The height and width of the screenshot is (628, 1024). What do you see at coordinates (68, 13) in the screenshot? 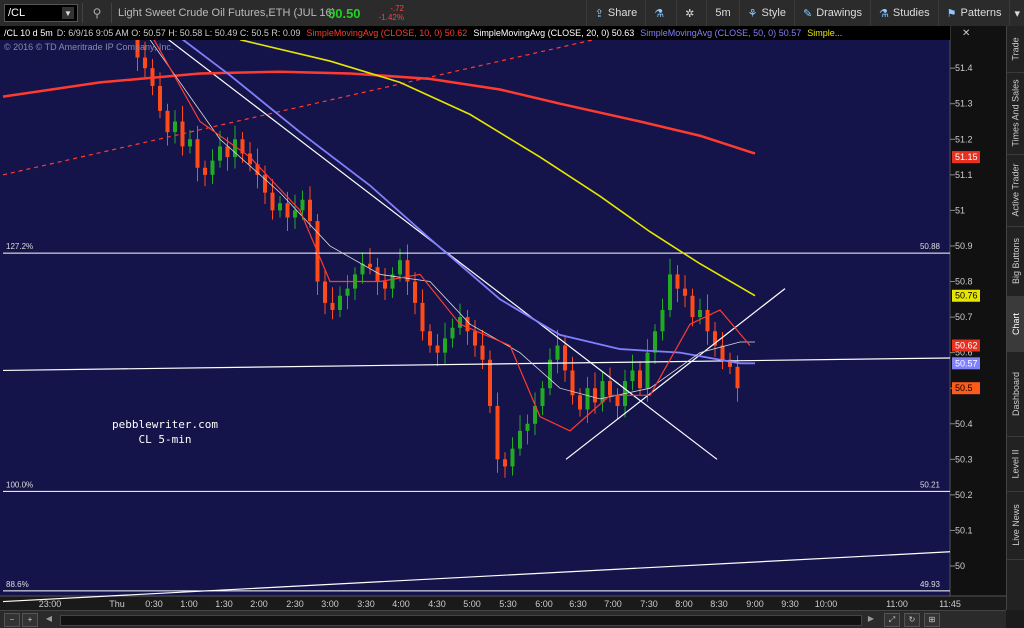
I see `chevron-down-icon: ▼` at bounding box center [68, 13].